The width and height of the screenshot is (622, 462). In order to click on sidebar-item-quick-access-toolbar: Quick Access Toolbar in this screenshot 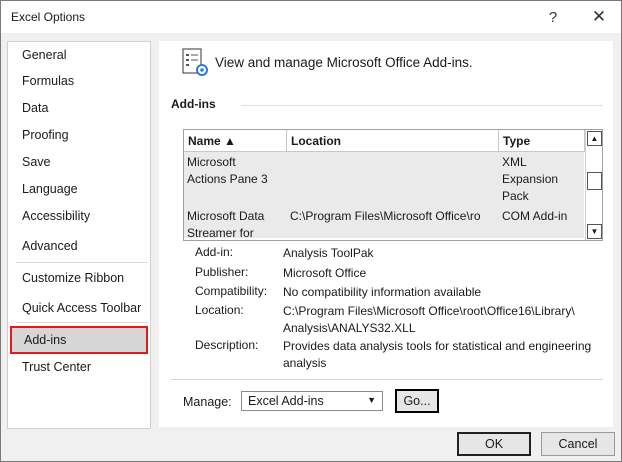, I will do `click(79, 308)`.